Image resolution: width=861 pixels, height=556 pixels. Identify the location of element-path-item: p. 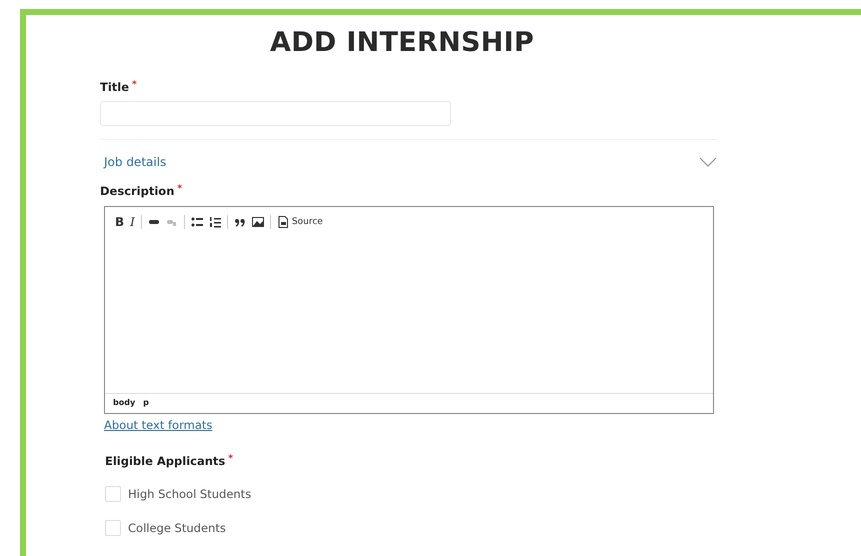
(146, 403).